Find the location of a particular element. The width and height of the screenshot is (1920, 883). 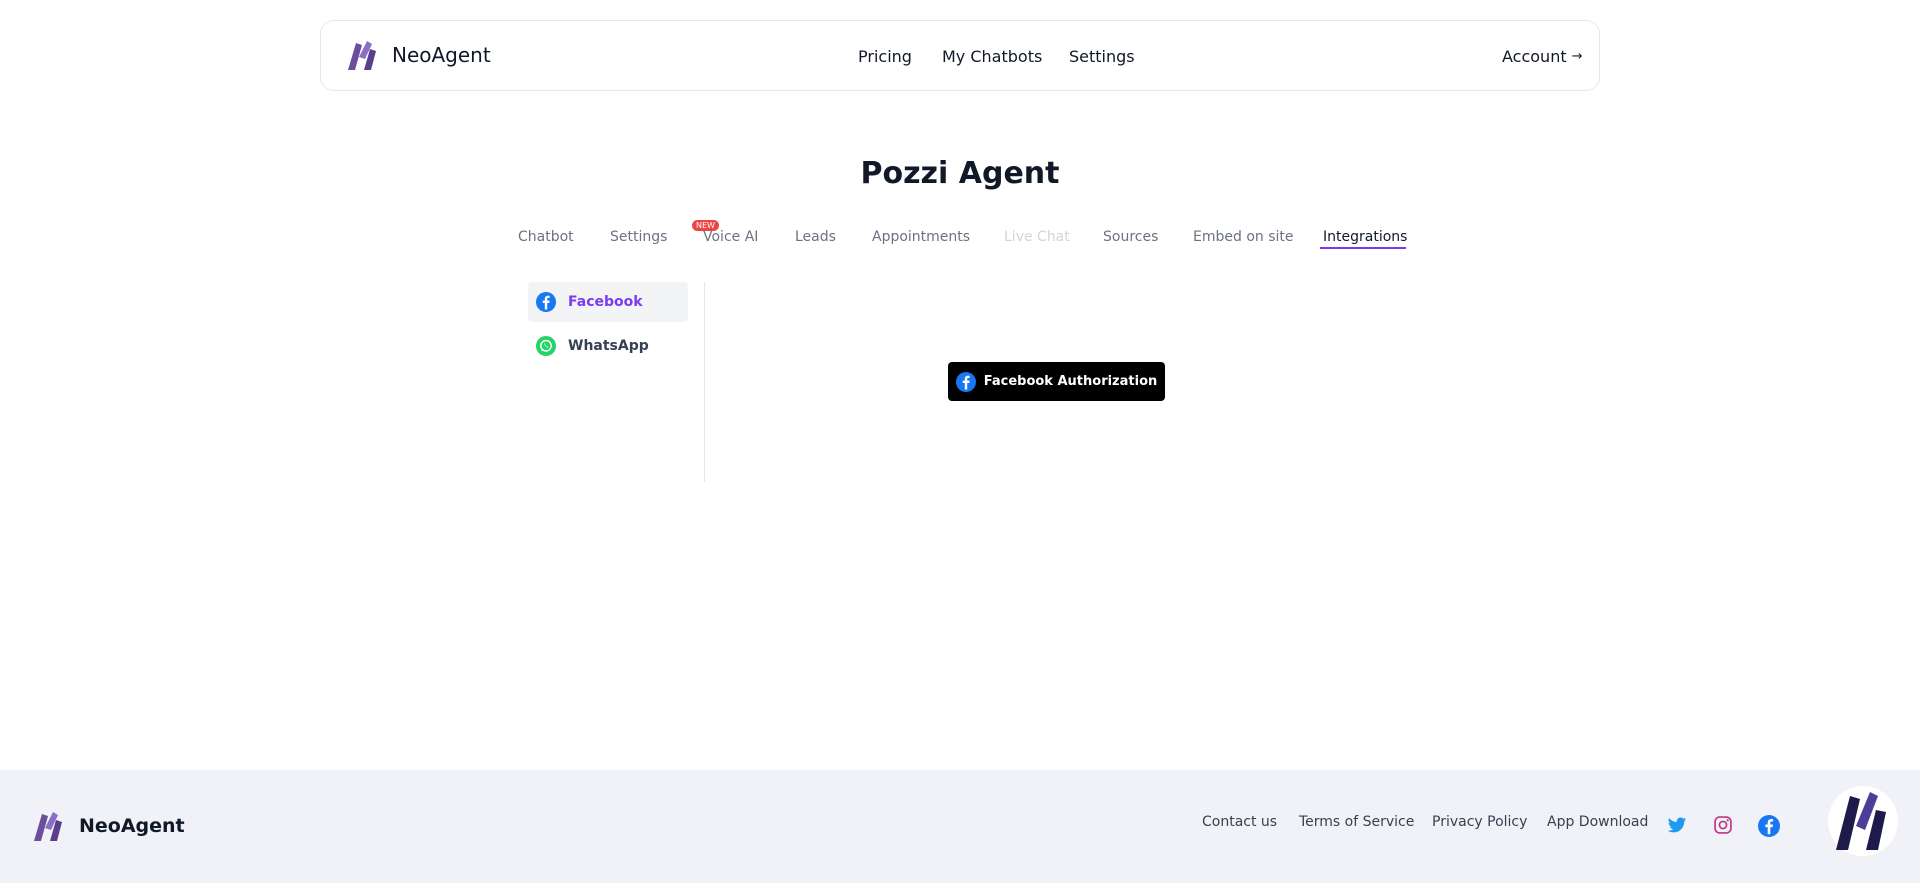

tab-live-chat: Live Chat is located at coordinates (1037, 237).